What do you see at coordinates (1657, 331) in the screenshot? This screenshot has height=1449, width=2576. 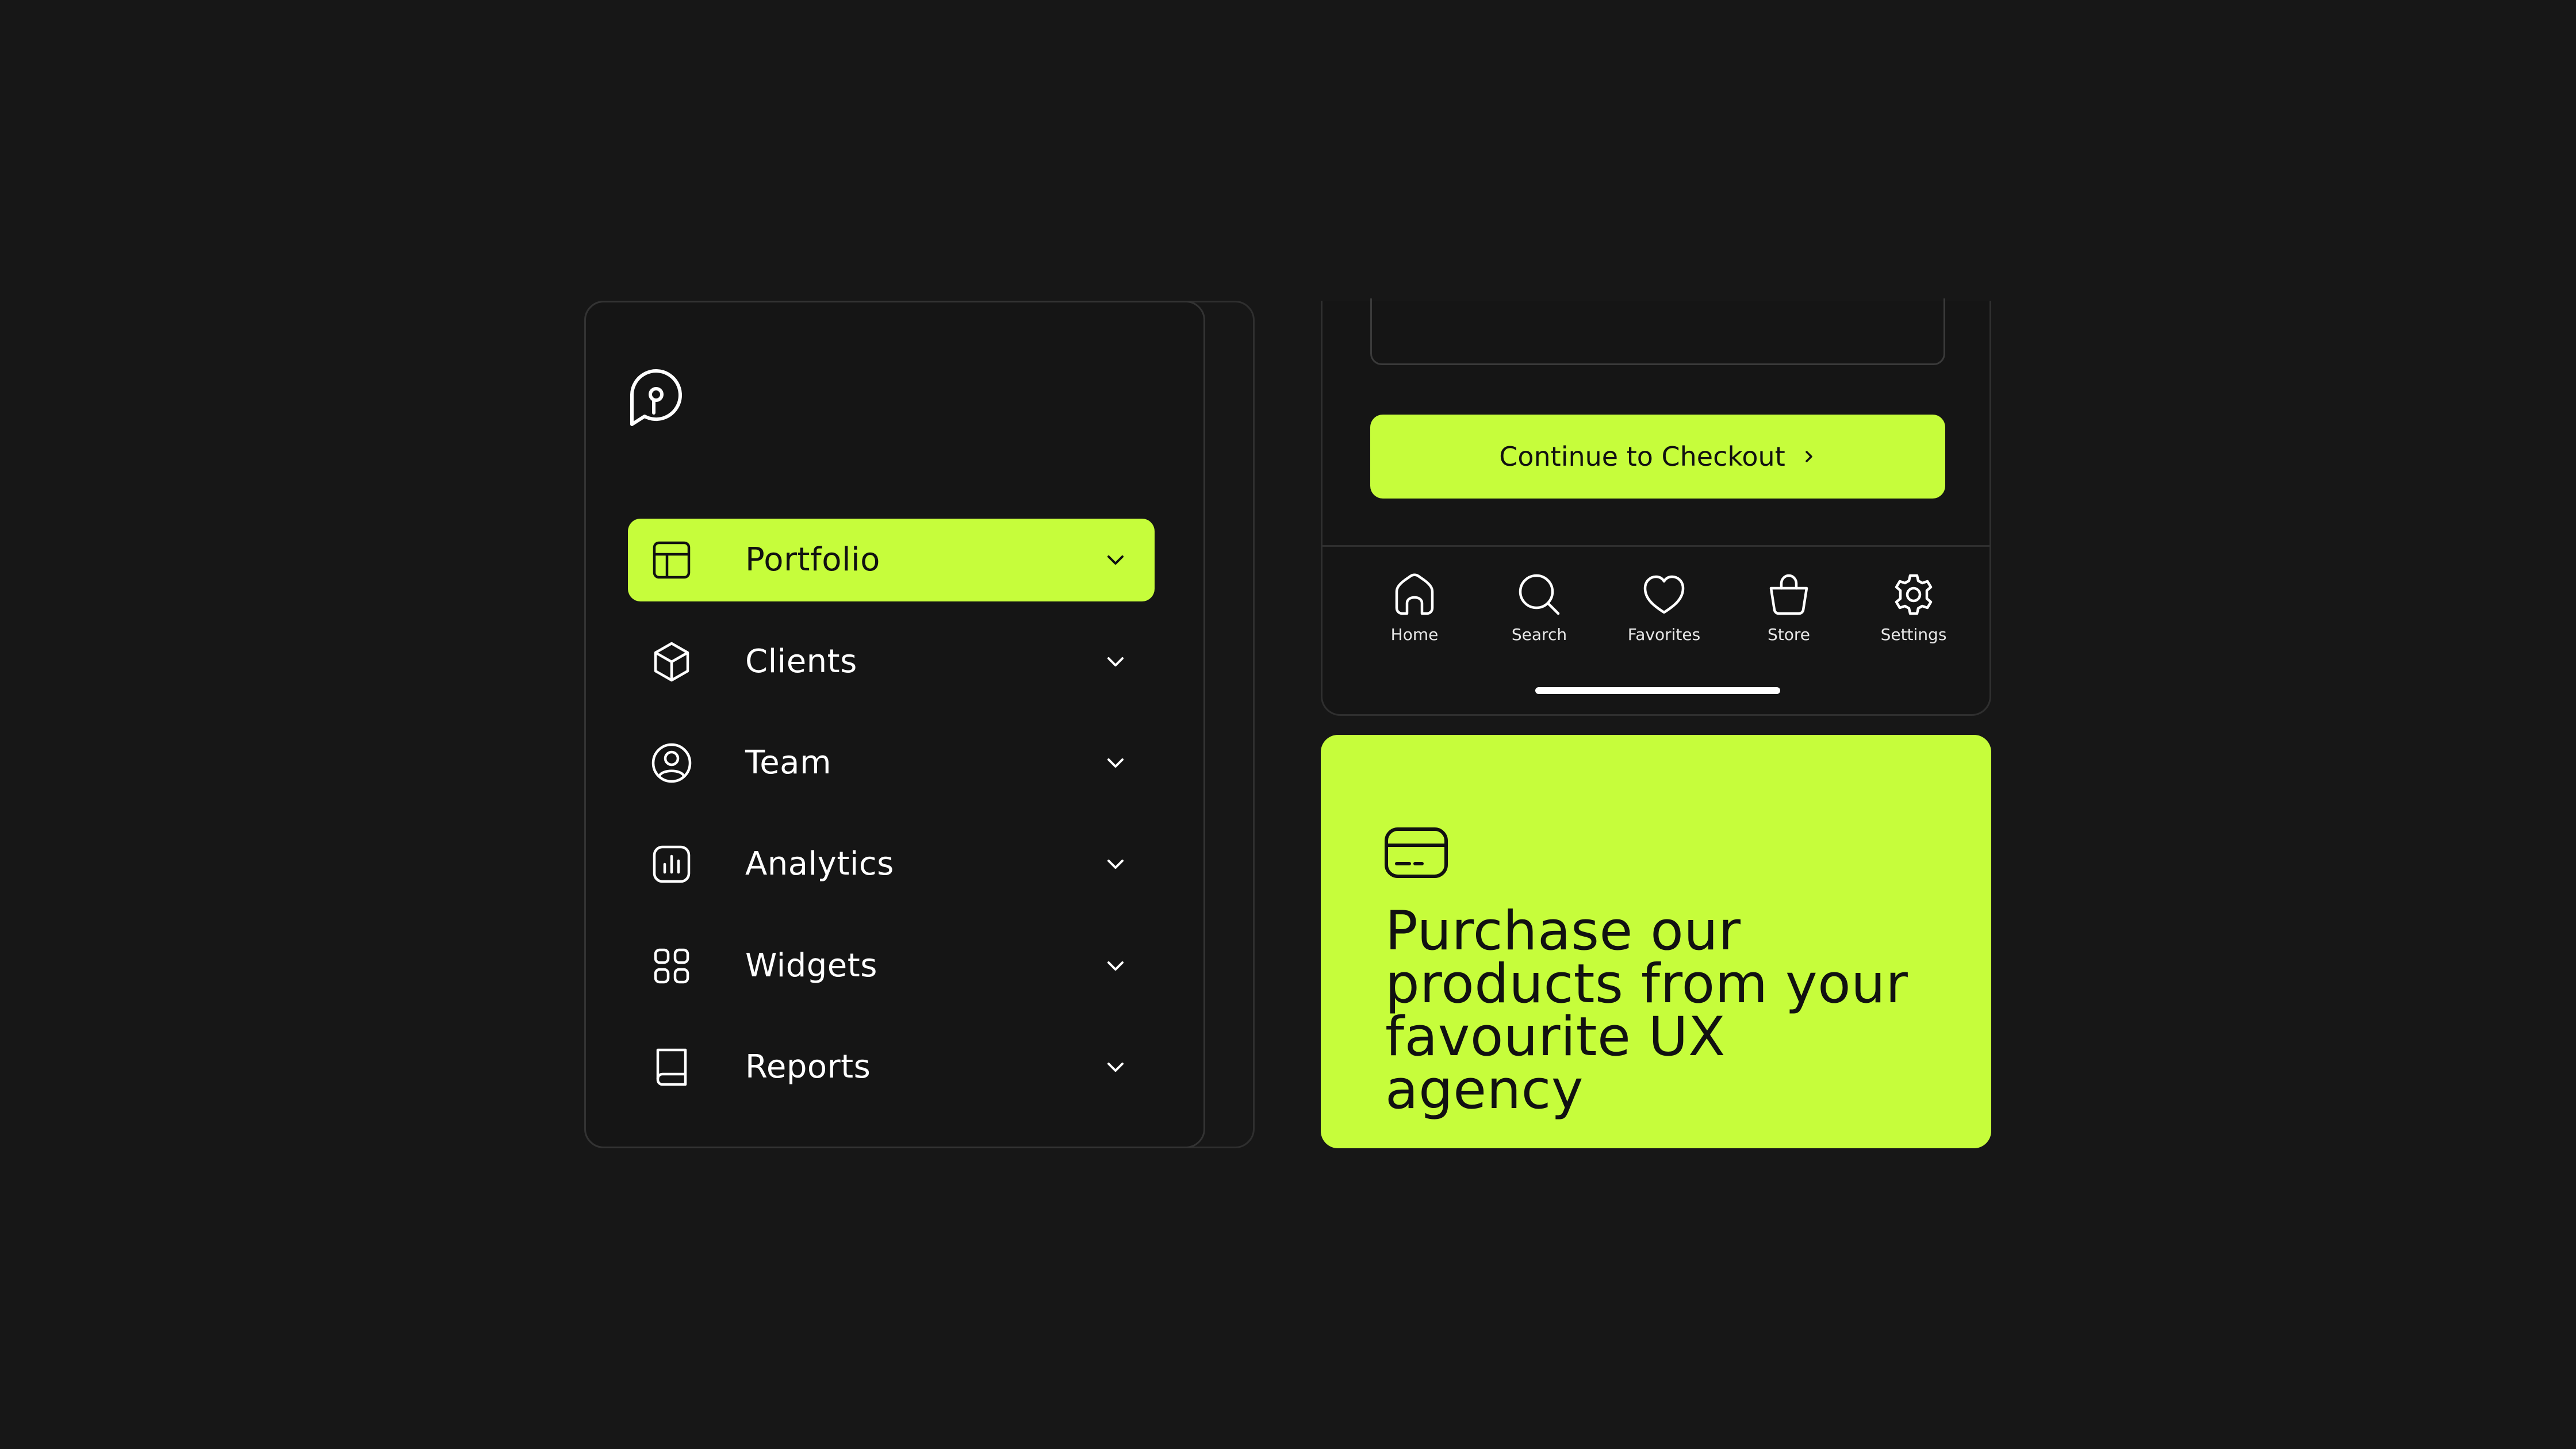 I see `previous-input-field` at bounding box center [1657, 331].